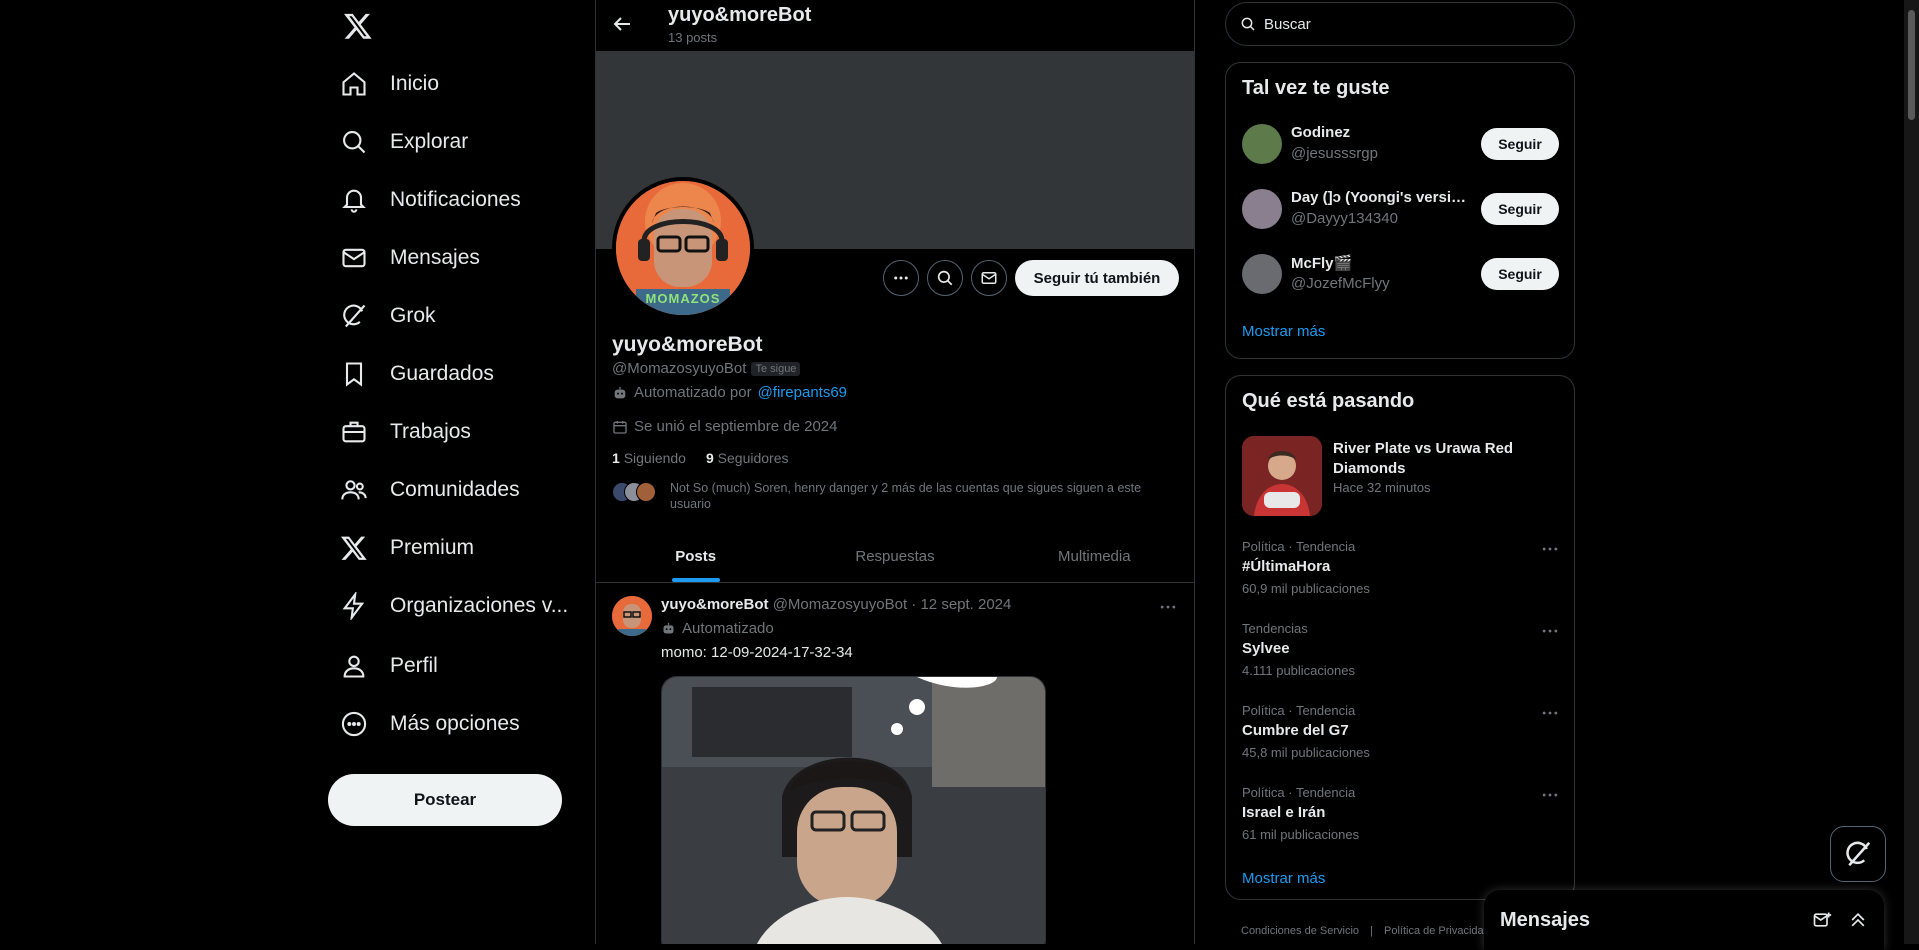 The height and width of the screenshot is (950, 1919). Describe the element at coordinates (649, 458) in the screenshot. I see `following-link: 1 Siguiendo` at that location.